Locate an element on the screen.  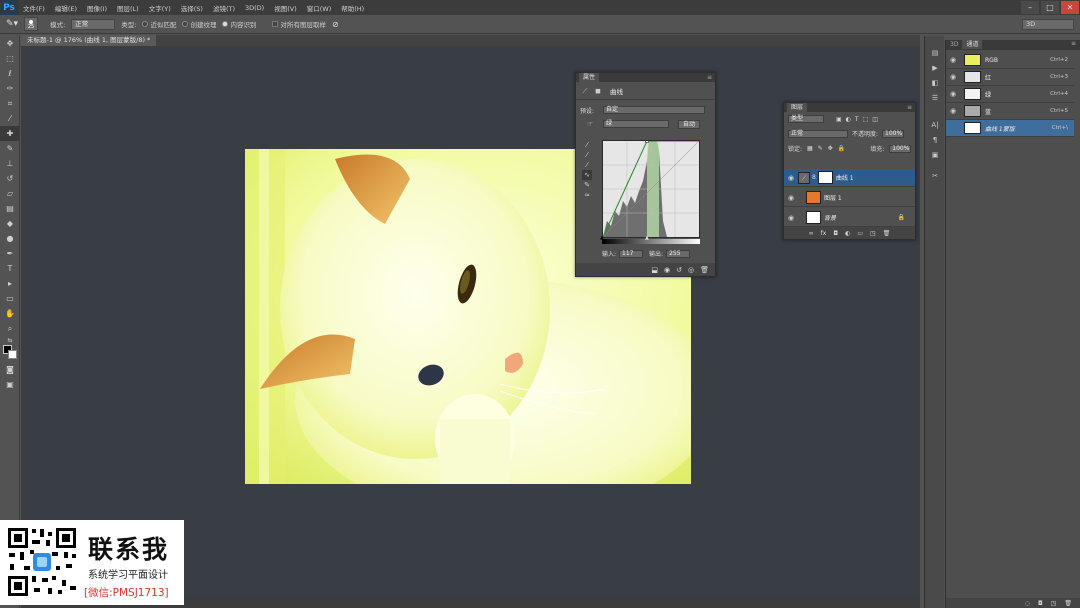
tab-3d: 3D is located at coordinates (954, 44).